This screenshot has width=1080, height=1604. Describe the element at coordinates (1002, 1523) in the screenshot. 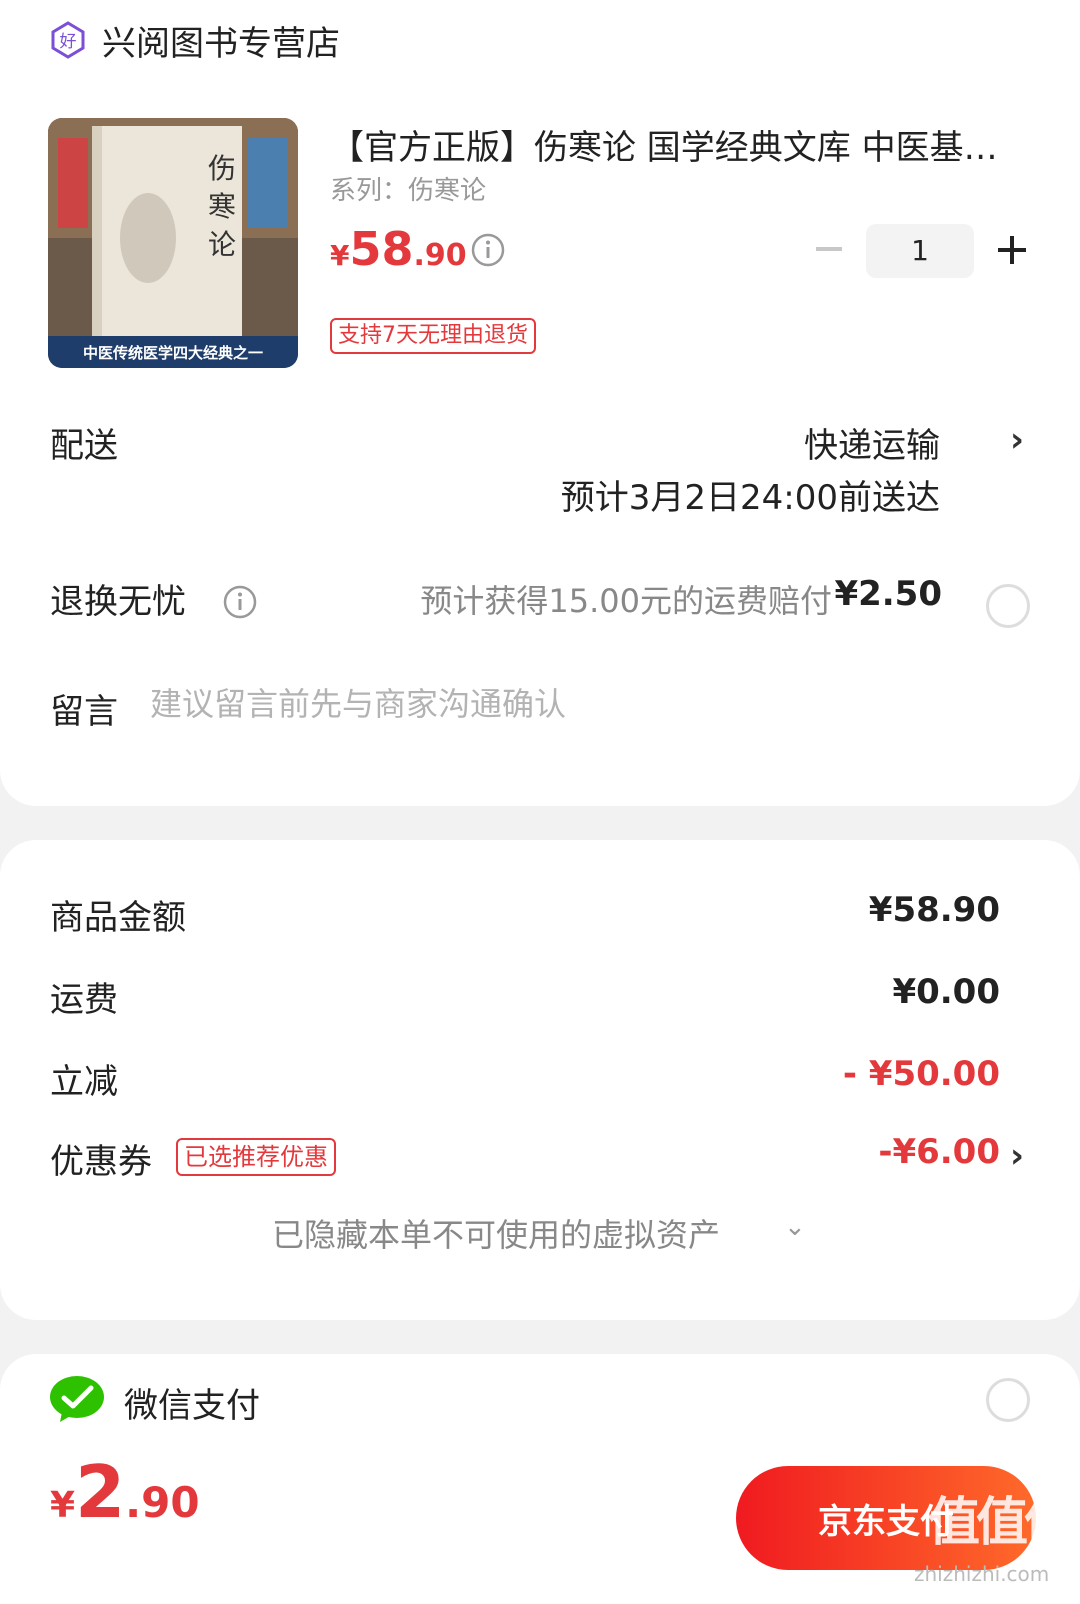

I see `watermark-logo: 值值值` at that location.